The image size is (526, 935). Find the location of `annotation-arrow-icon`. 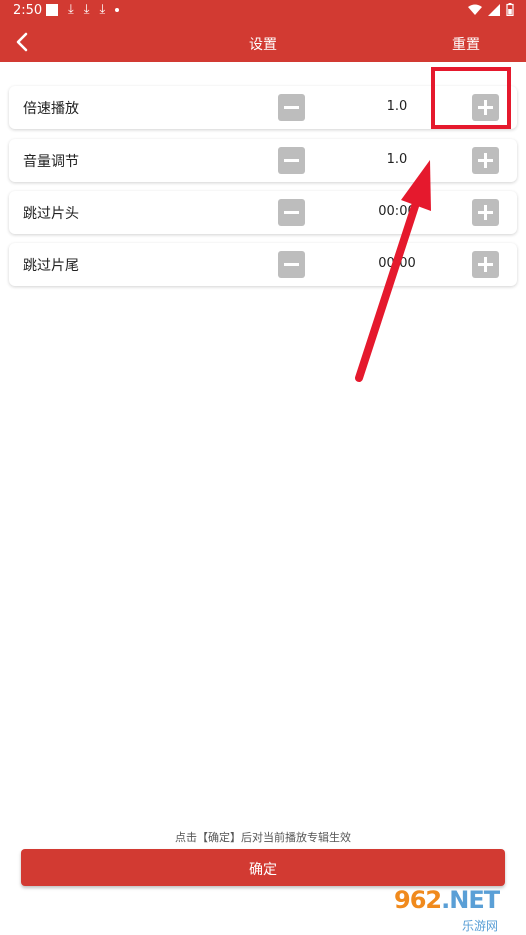

annotation-arrow-icon is located at coordinates (393, 271).